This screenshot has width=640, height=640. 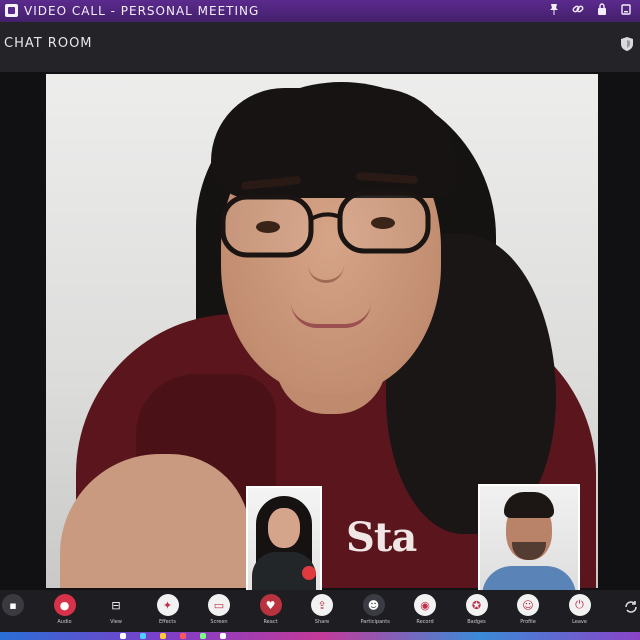 I want to click on audio-label: Audio, so click(x=64, y=622).